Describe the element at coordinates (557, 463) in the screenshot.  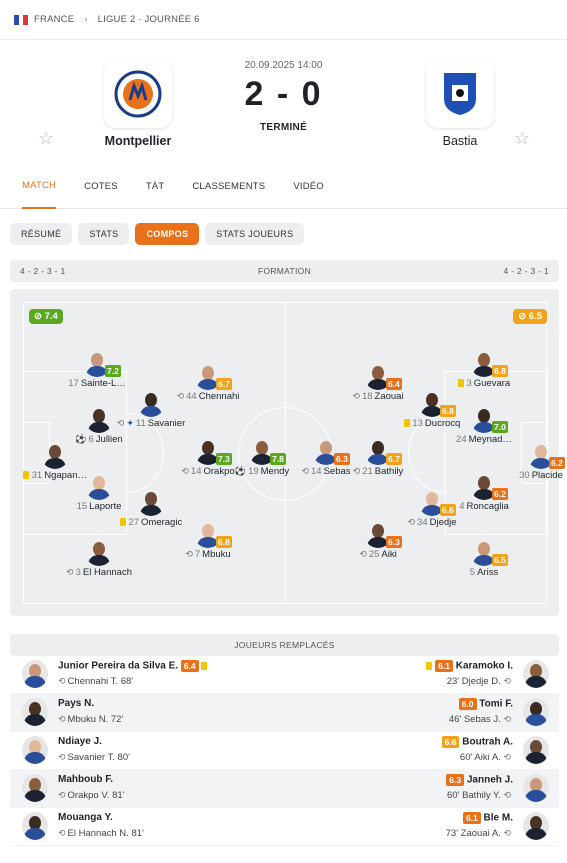
I see `player-rating: 6.2` at that location.